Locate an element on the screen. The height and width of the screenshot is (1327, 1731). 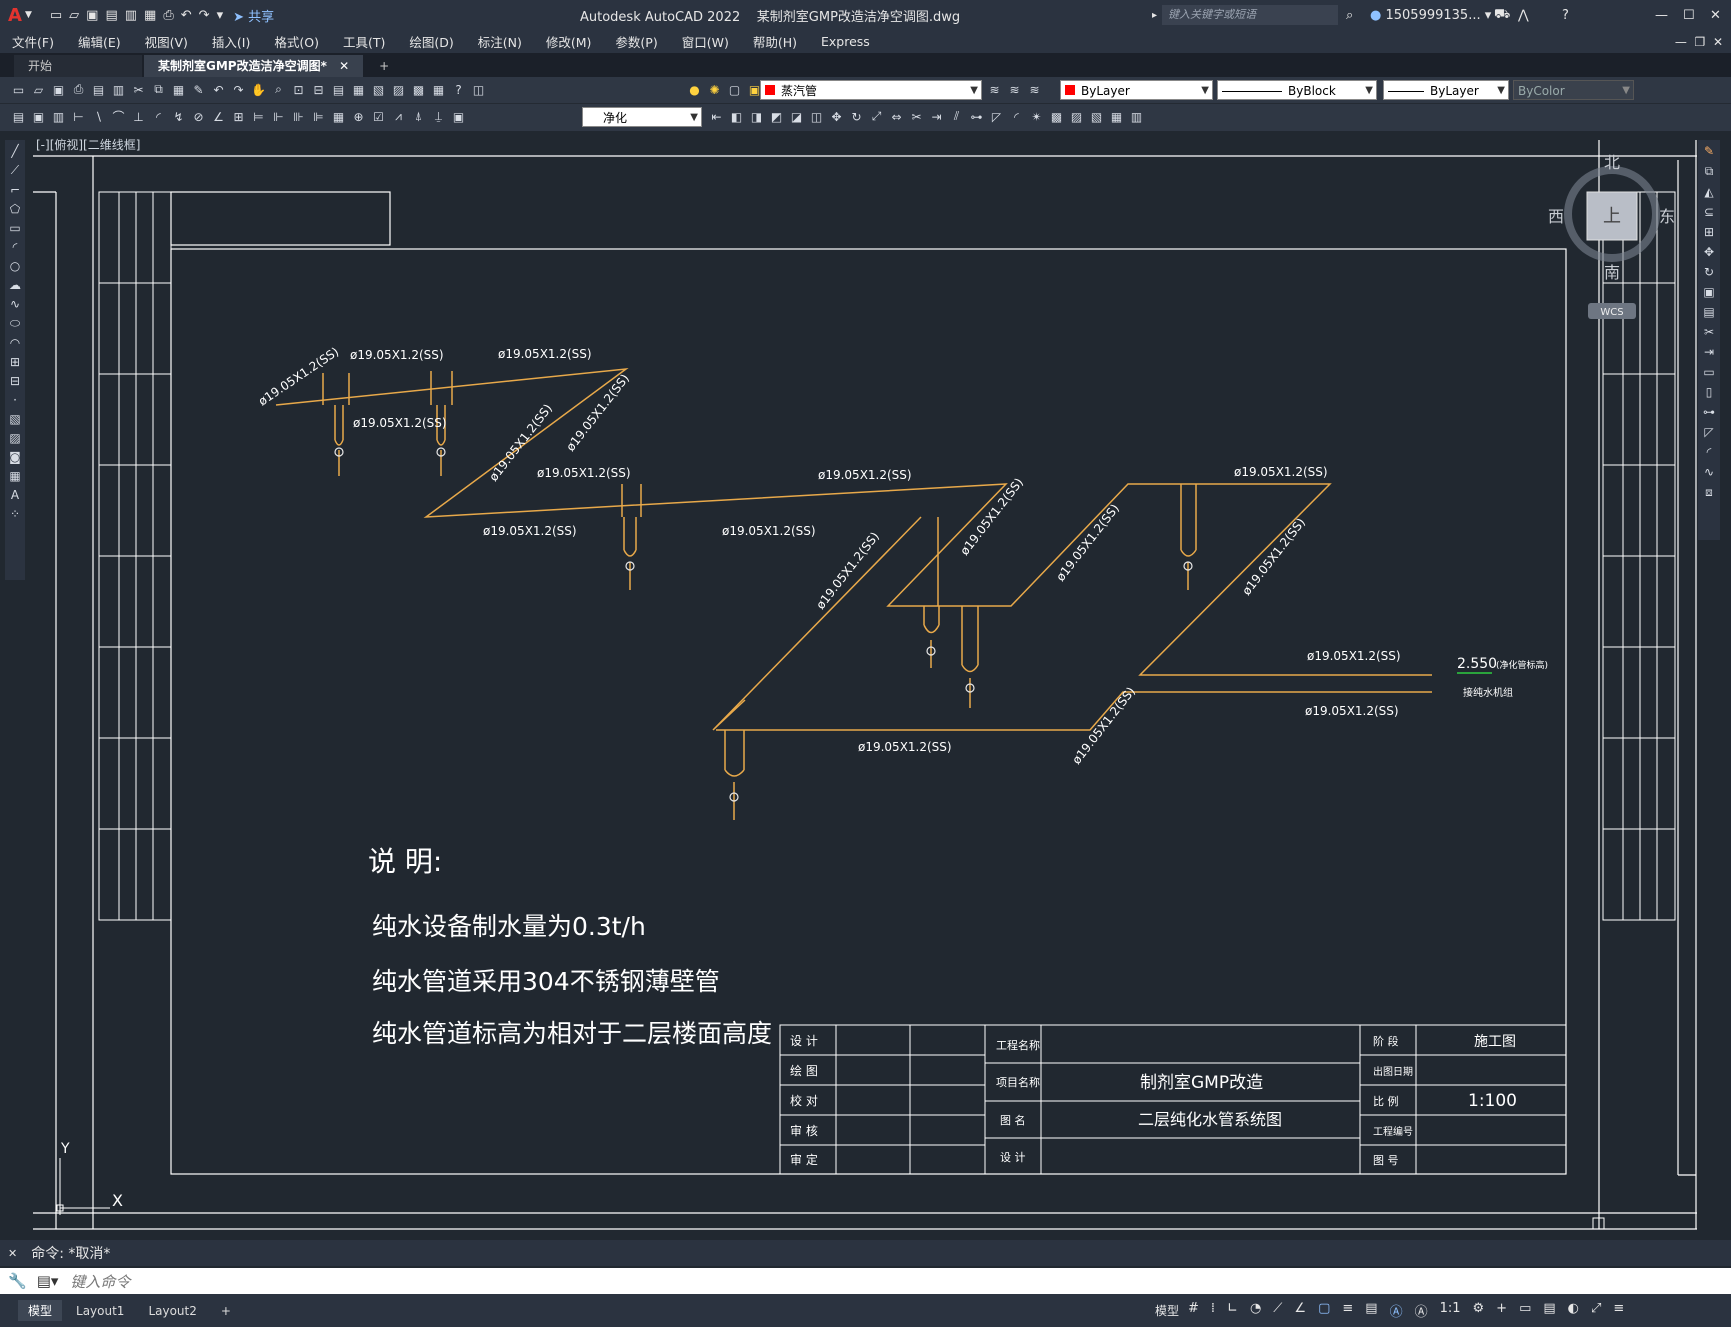
mirror-icon: ◭ is located at coordinates (1708, 192).